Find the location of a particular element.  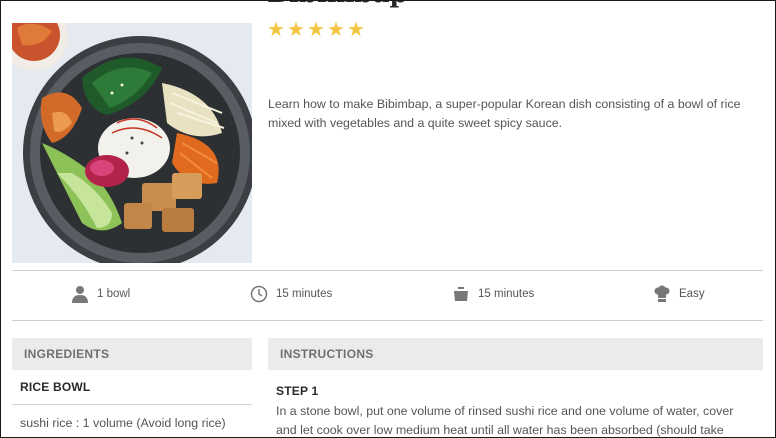

person-icon is located at coordinates (80, 294).